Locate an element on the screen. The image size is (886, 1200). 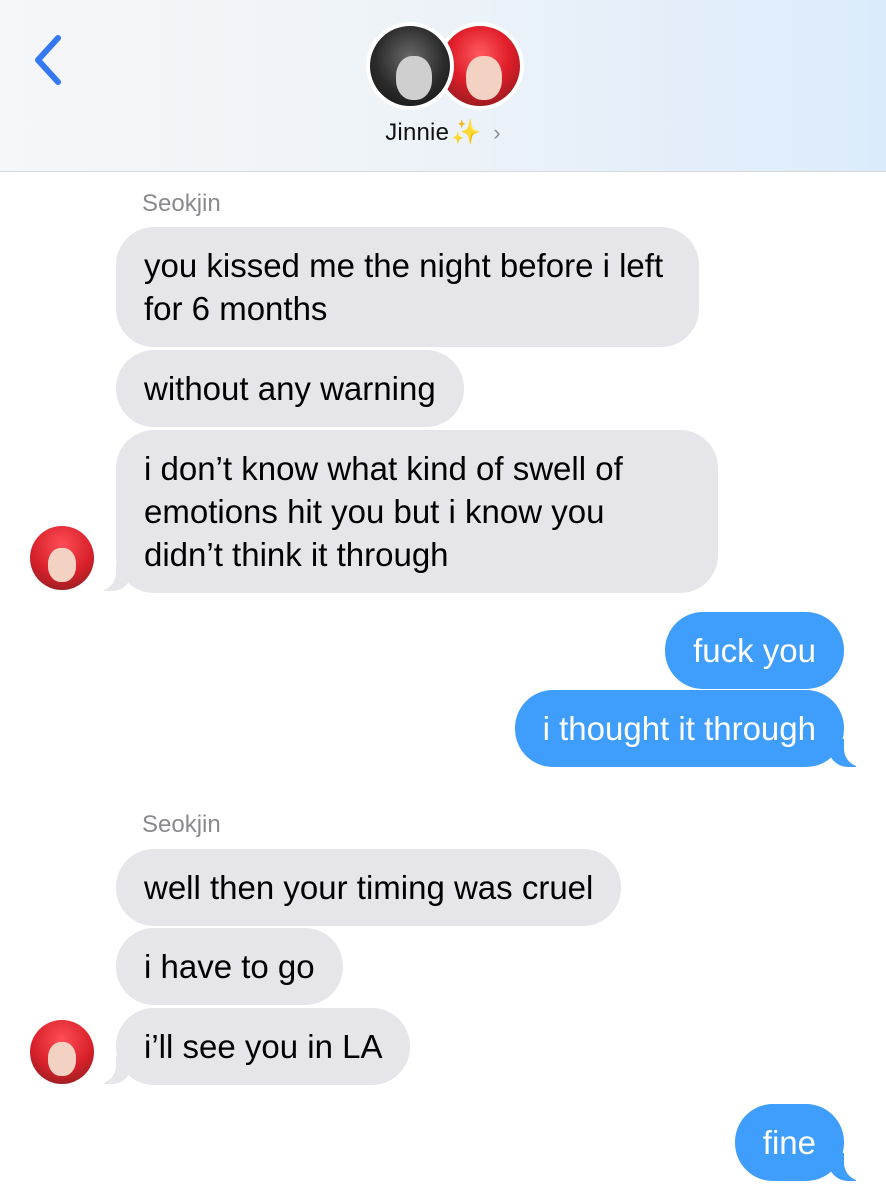
message-bubble-incoming: well then your timing was cruel is located at coordinates (369, 887).